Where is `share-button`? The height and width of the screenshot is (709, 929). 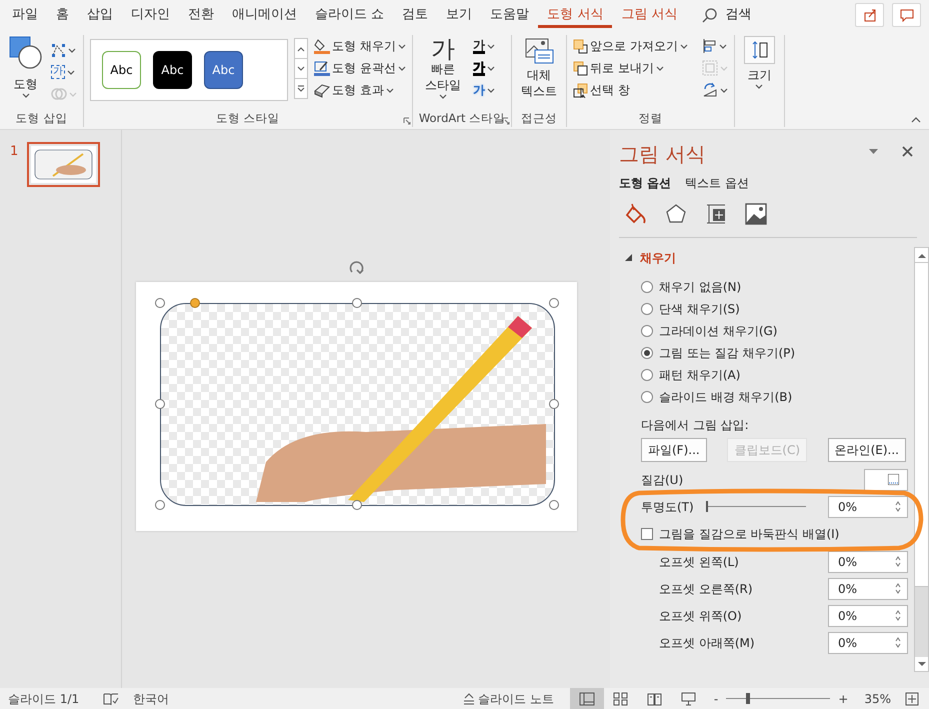 share-button is located at coordinates (869, 15).